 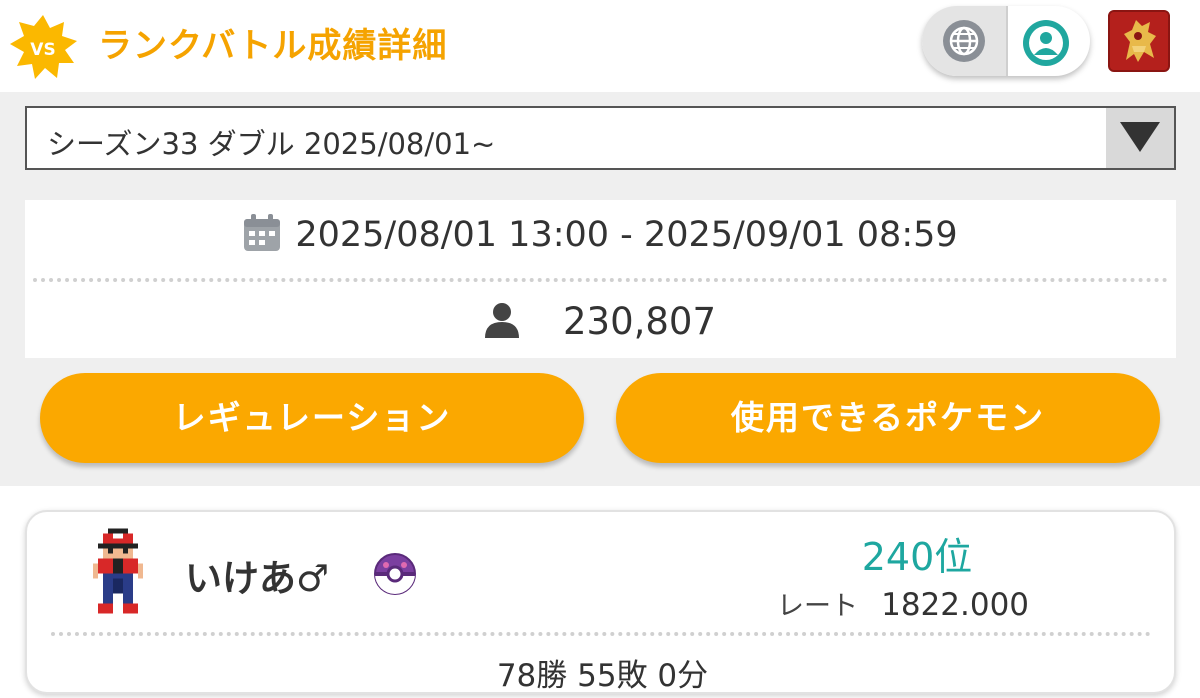 I want to click on season-select-arrow, so click(x=1140, y=138).